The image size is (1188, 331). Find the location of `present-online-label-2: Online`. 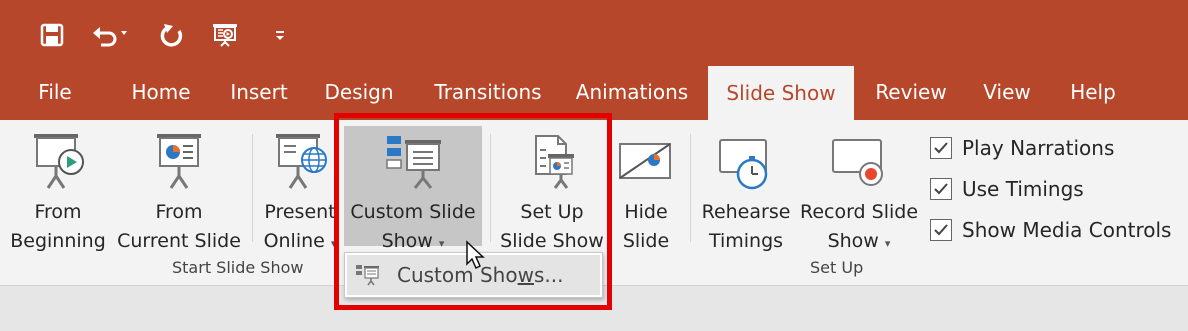

present-online-label-2: Online is located at coordinates (294, 241).